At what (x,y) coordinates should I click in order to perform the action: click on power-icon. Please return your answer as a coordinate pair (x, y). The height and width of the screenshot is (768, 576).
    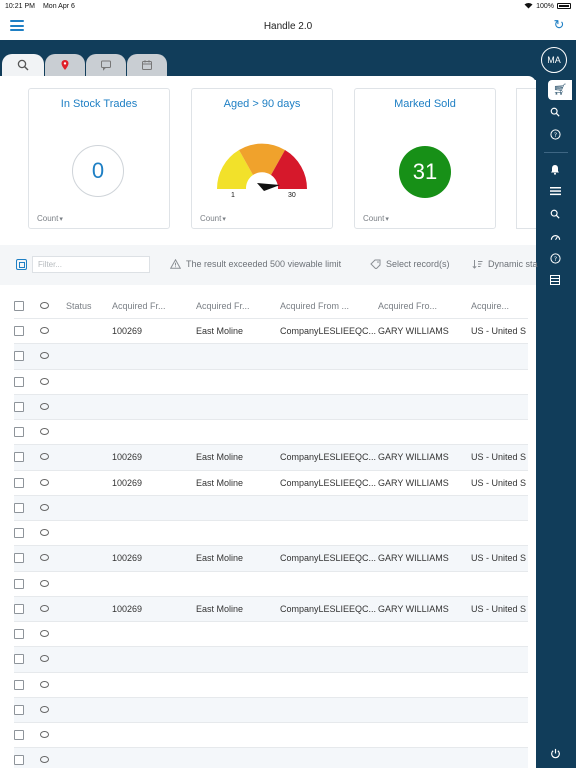
    Looking at the image, I should click on (555, 754).